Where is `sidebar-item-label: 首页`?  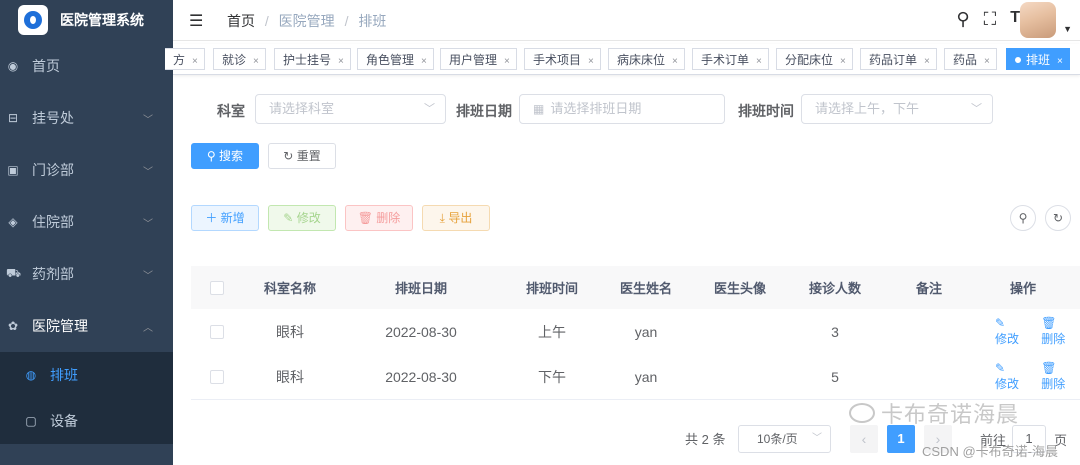 sidebar-item-label: 首页 is located at coordinates (46, 66).